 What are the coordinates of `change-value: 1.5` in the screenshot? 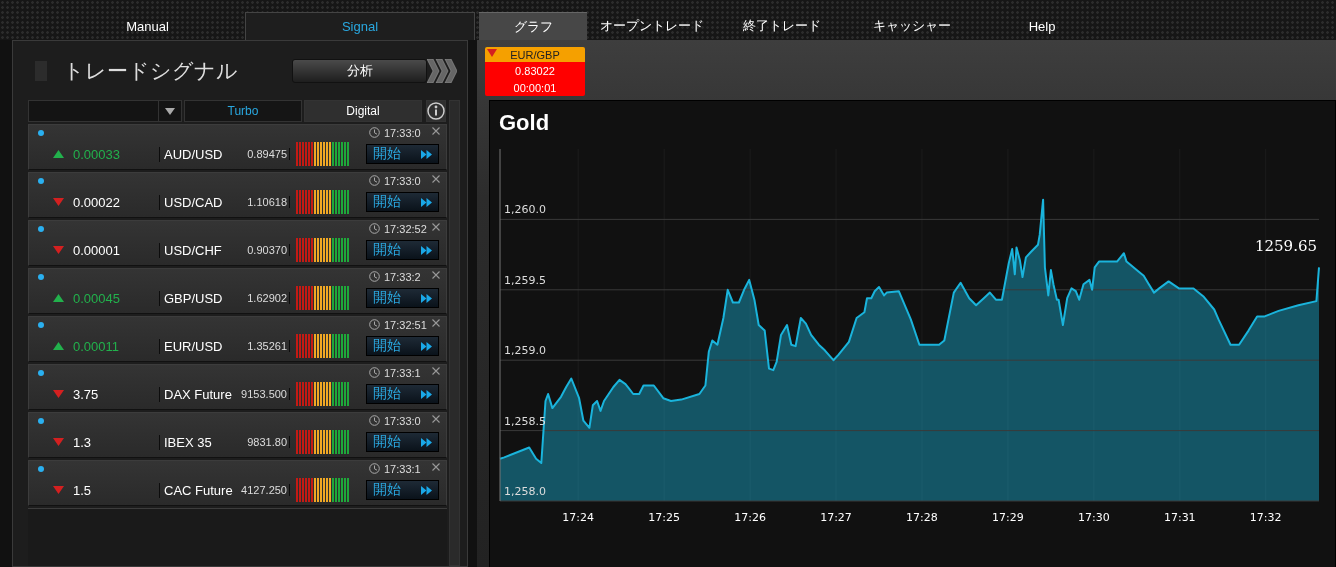 It's located at (83, 490).